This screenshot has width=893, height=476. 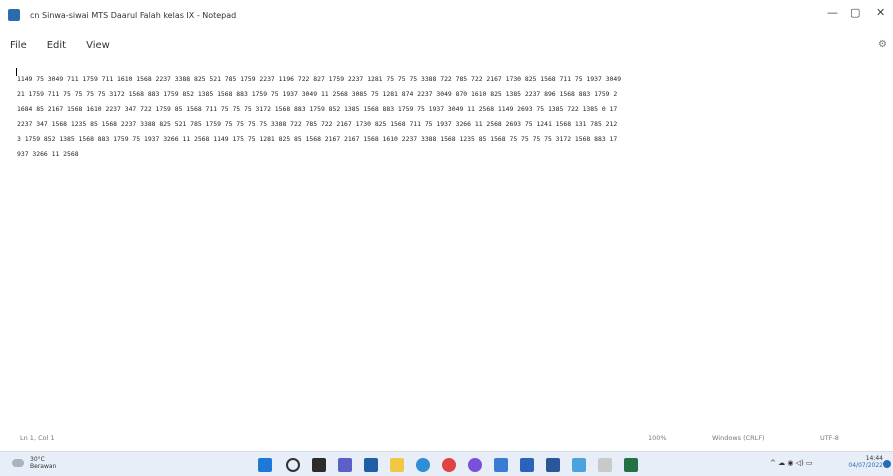 What do you see at coordinates (56, 45) in the screenshot?
I see `menu-edit: Edit` at bounding box center [56, 45].